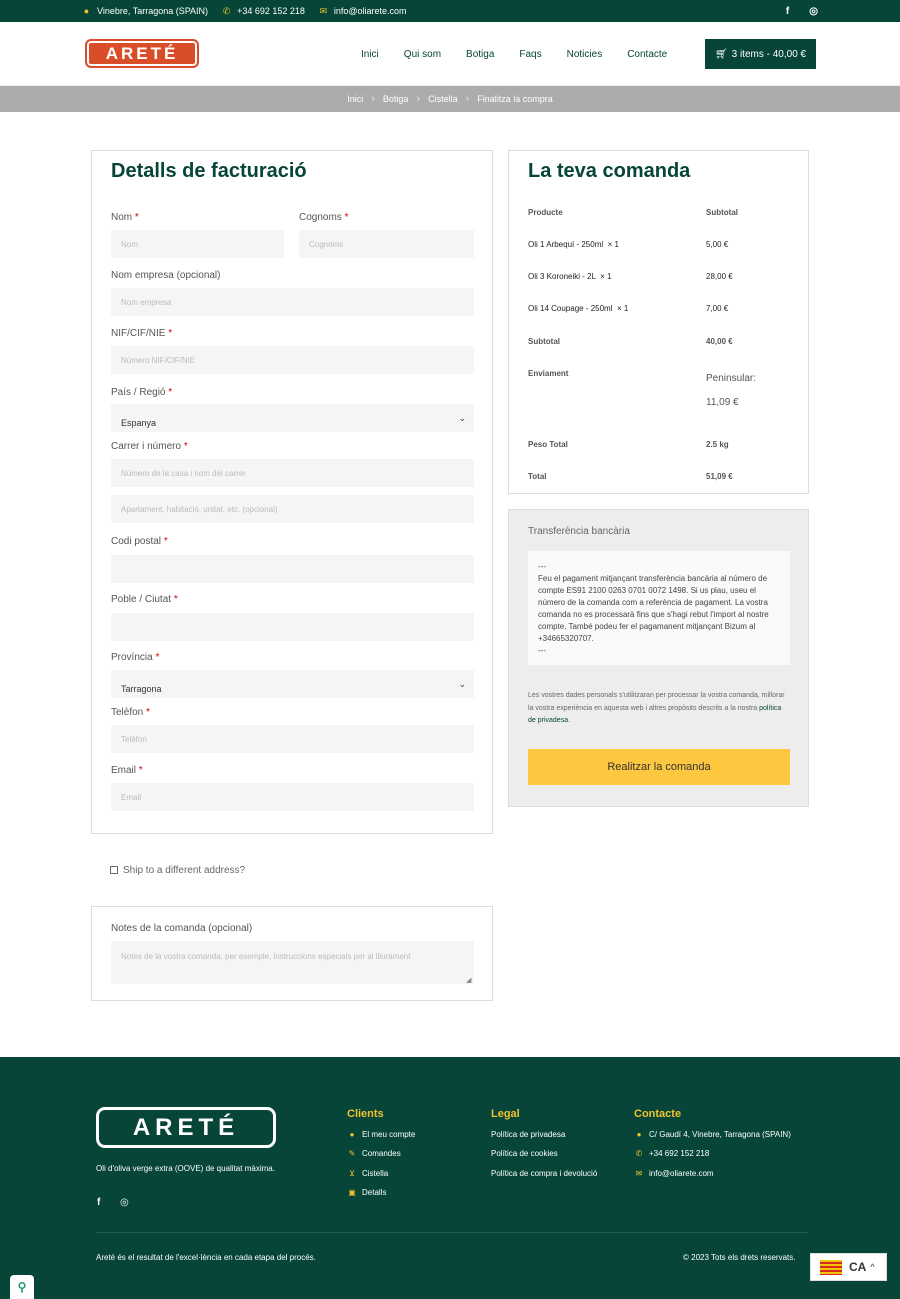  I want to click on payment-method-label: Transferència bancària, so click(579, 531).